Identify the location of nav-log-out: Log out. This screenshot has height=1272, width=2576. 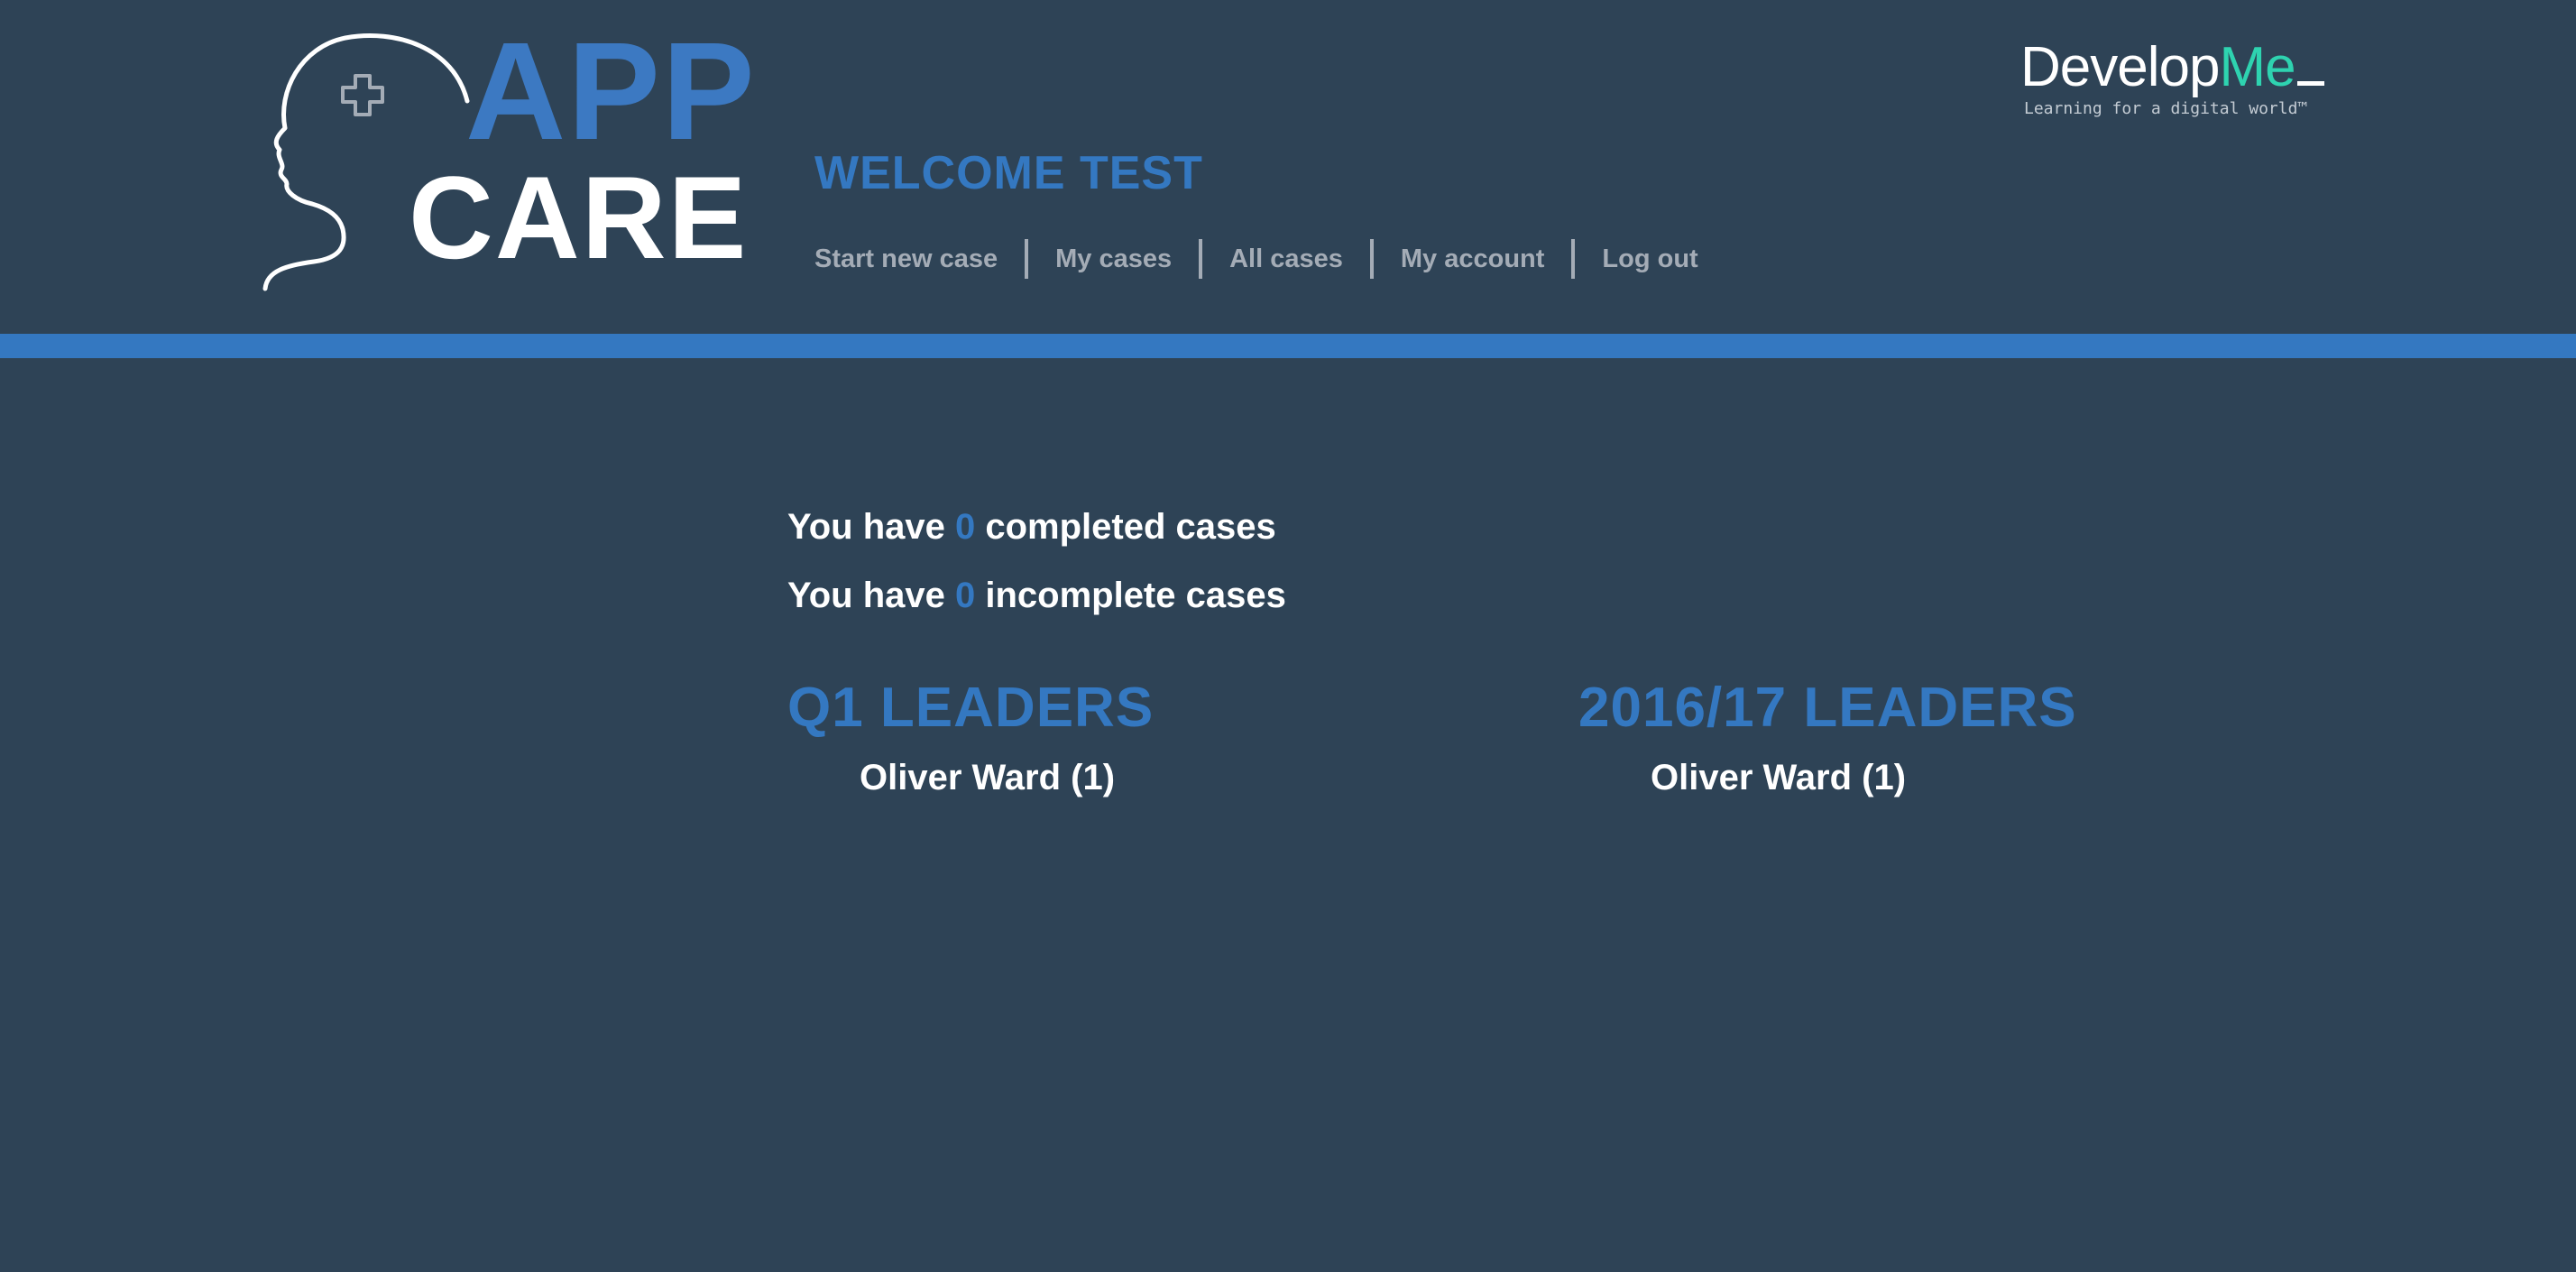
(1650, 258).